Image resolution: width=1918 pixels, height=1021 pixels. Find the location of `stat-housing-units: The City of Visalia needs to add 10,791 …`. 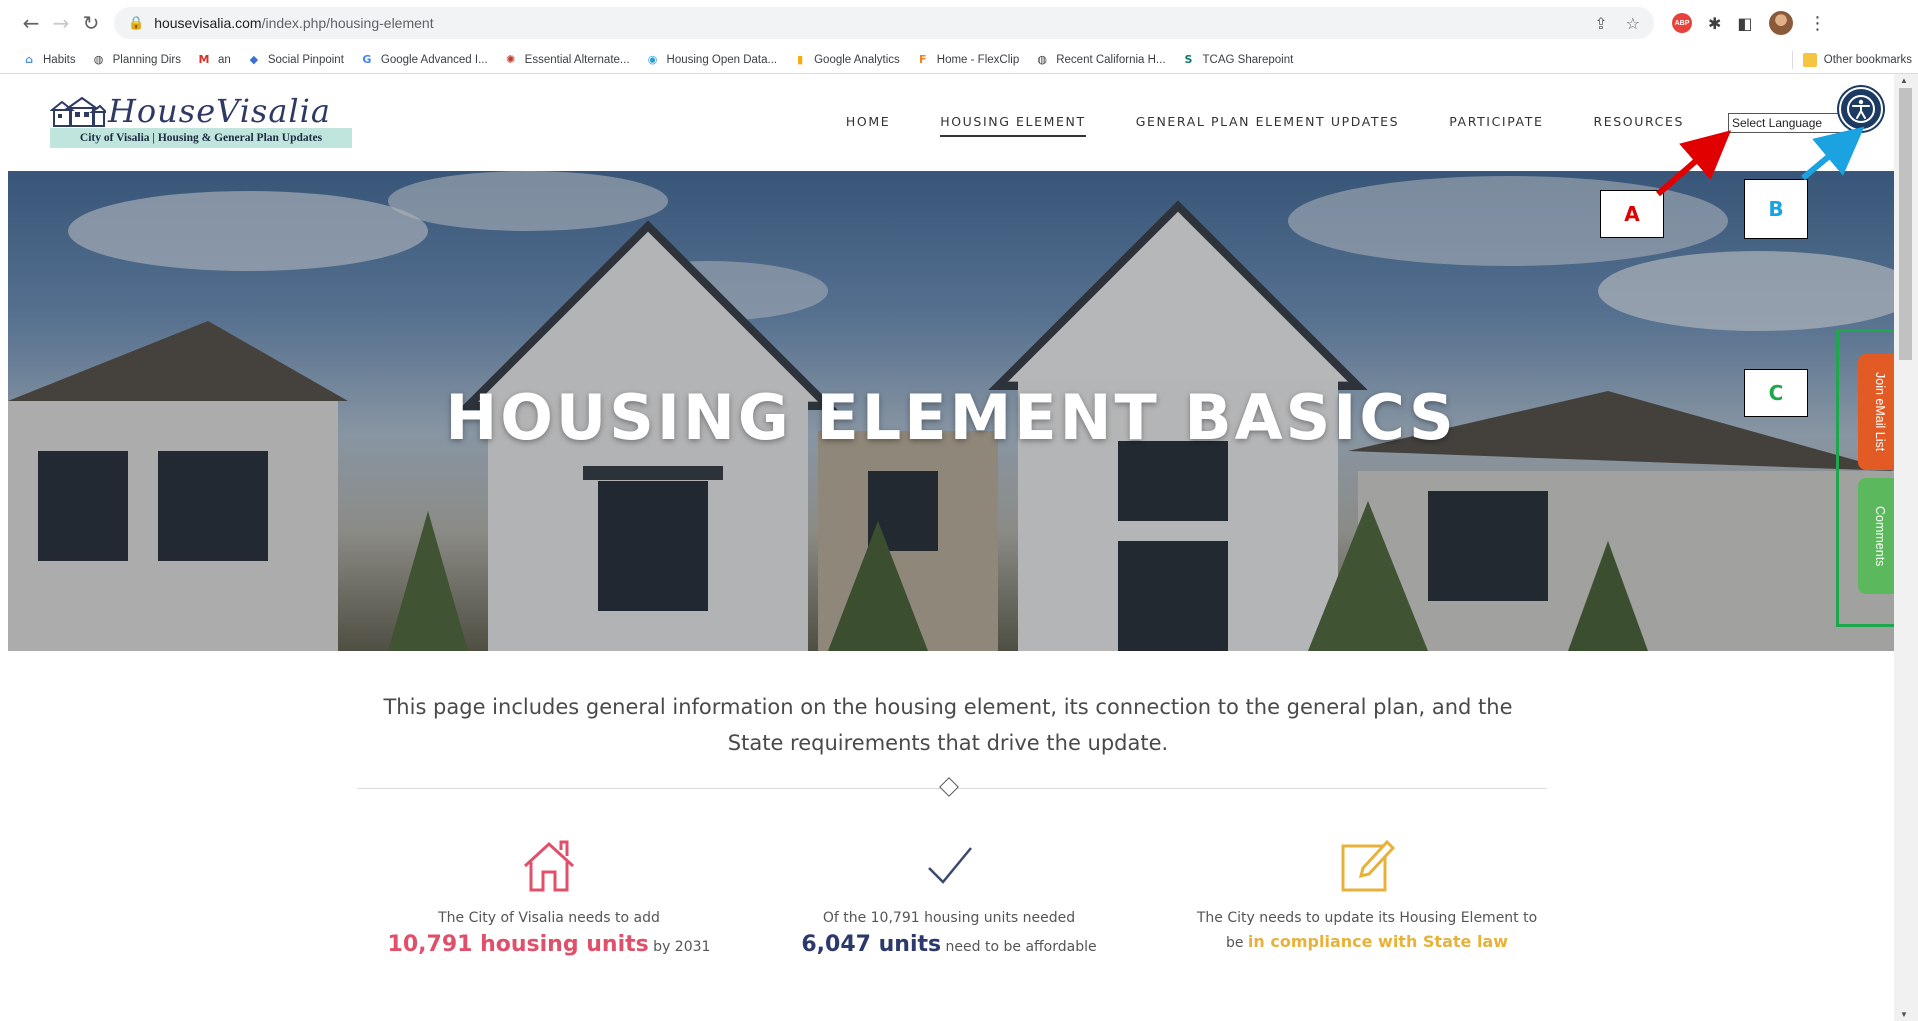

stat-housing-units: The City of Visalia needs to add 10,791 … is located at coordinates (549, 895).